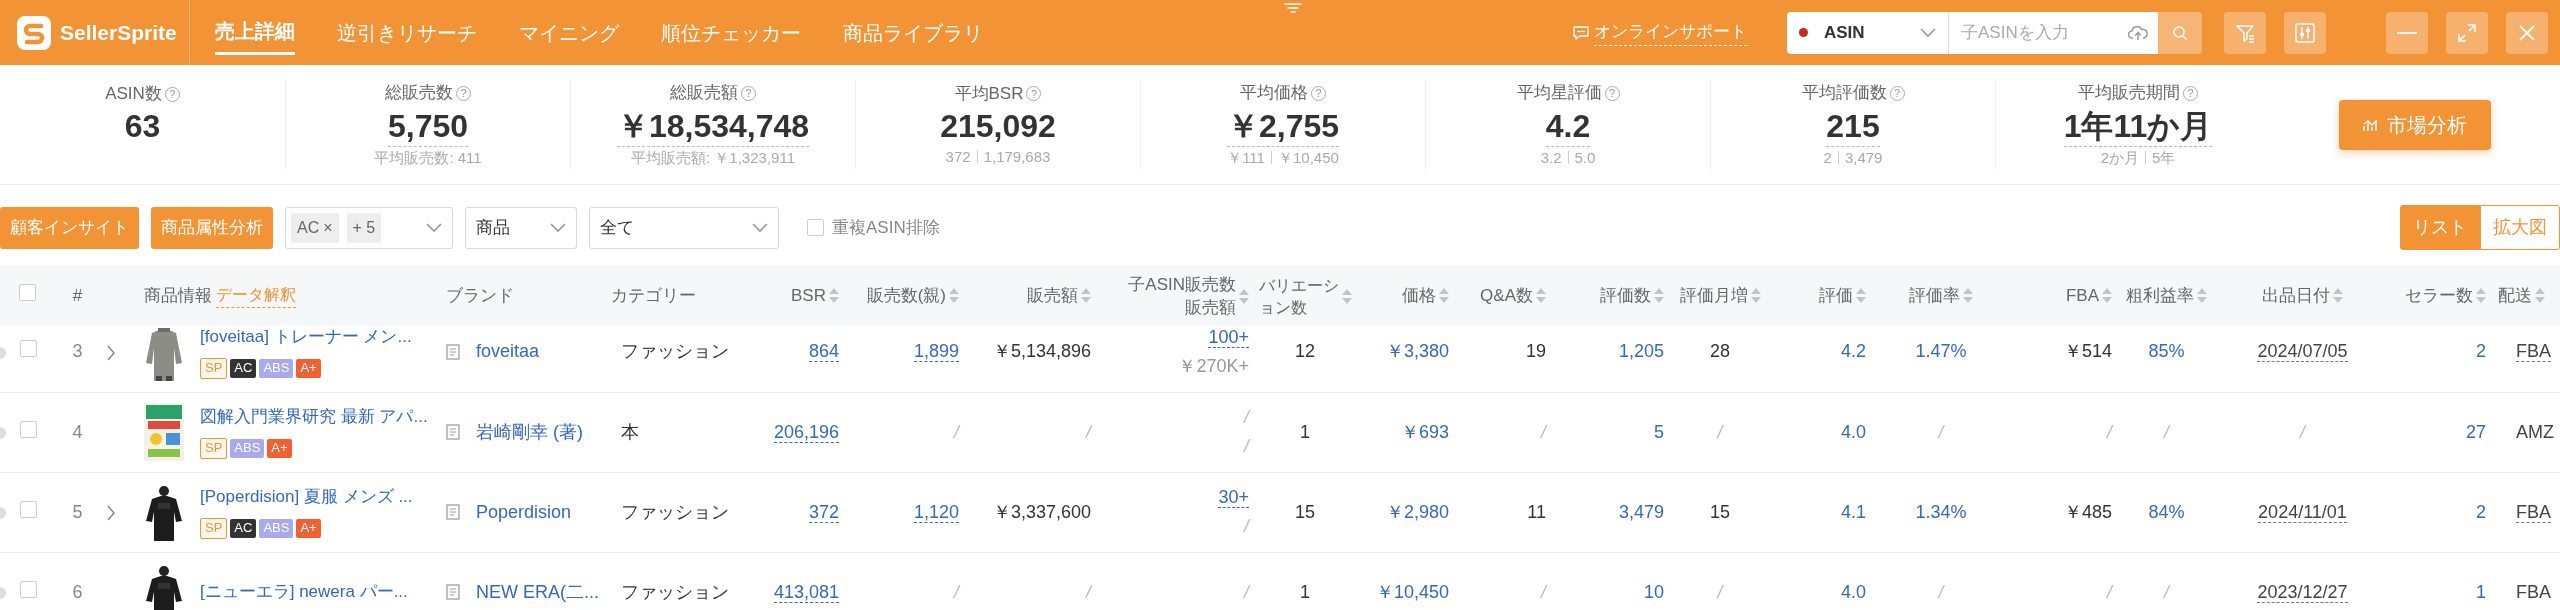 Image resolution: width=2560 pixels, height=610 pixels. Describe the element at coordinates (1274, 92) in the screenshot. I see `stat-label: 平均価格` at that location.